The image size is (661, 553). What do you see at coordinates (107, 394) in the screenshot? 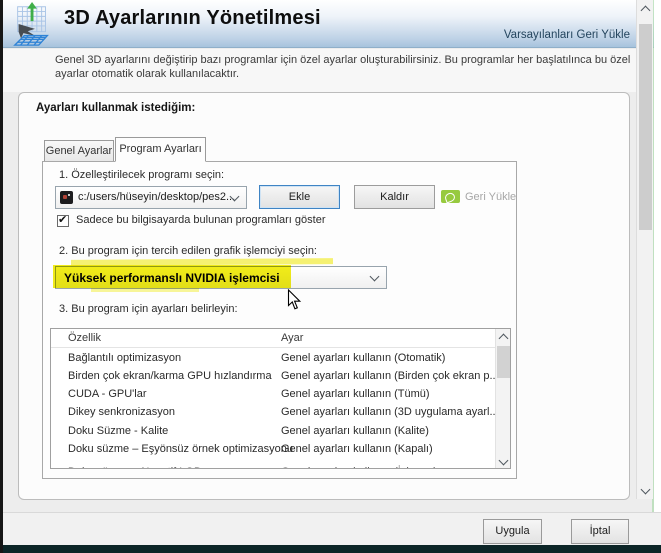
I see `feature-cell: CUDA - GPU'lar` at bounding box center [107, 394].